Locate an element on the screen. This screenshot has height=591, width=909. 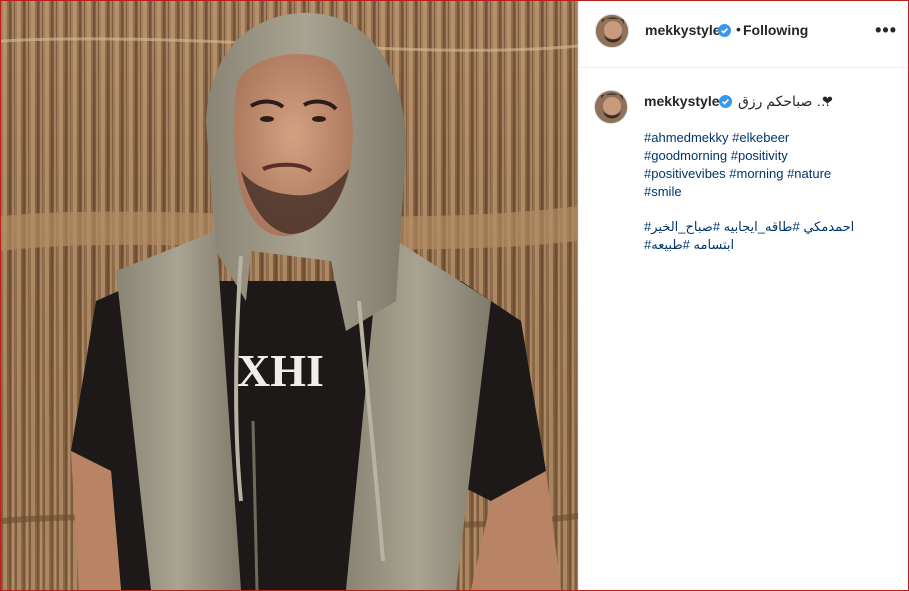
following-button: Following is located at coordinates (775, 30).